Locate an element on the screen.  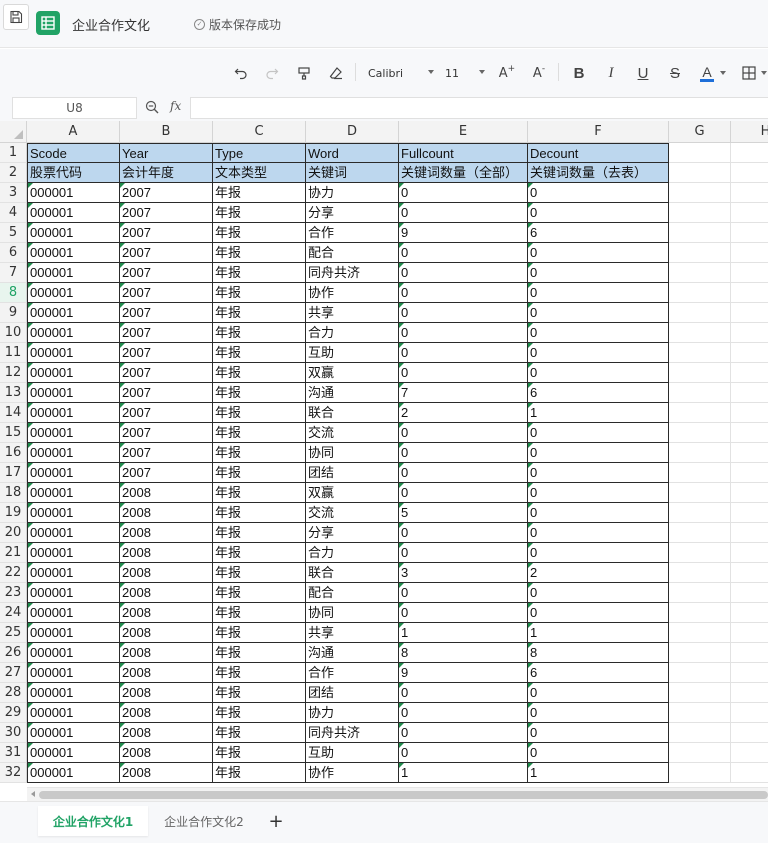
cell: 合力 is located at coordinates (352, 333).